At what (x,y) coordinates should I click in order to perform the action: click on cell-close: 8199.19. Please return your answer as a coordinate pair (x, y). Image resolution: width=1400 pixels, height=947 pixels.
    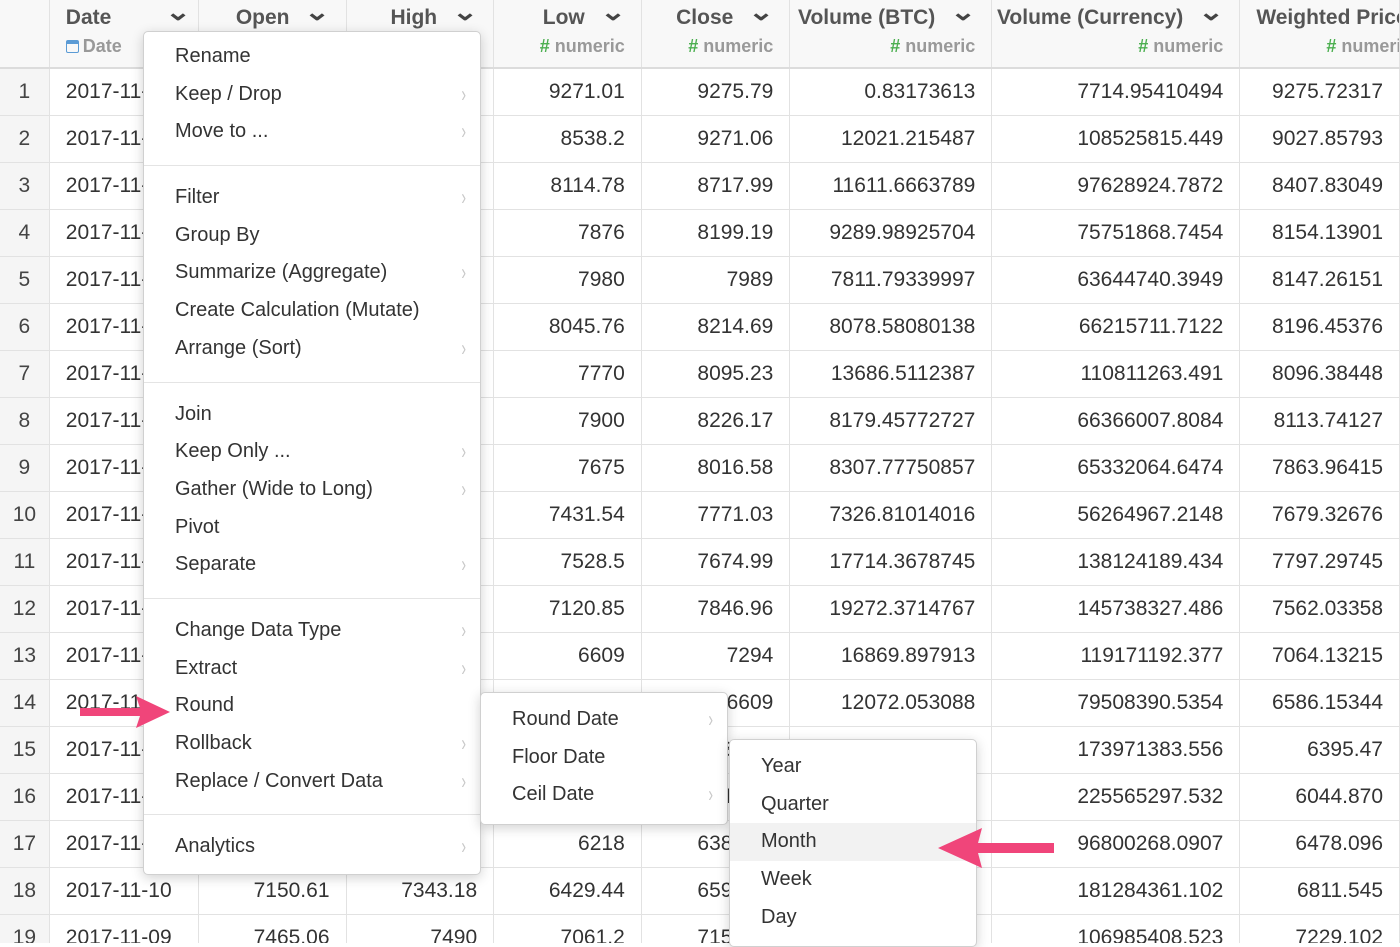
    Looking at the image, I should click on (716, 233).